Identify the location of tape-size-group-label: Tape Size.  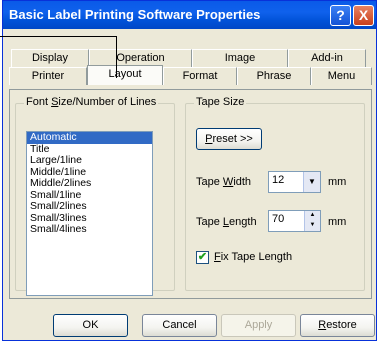
(220, 102).